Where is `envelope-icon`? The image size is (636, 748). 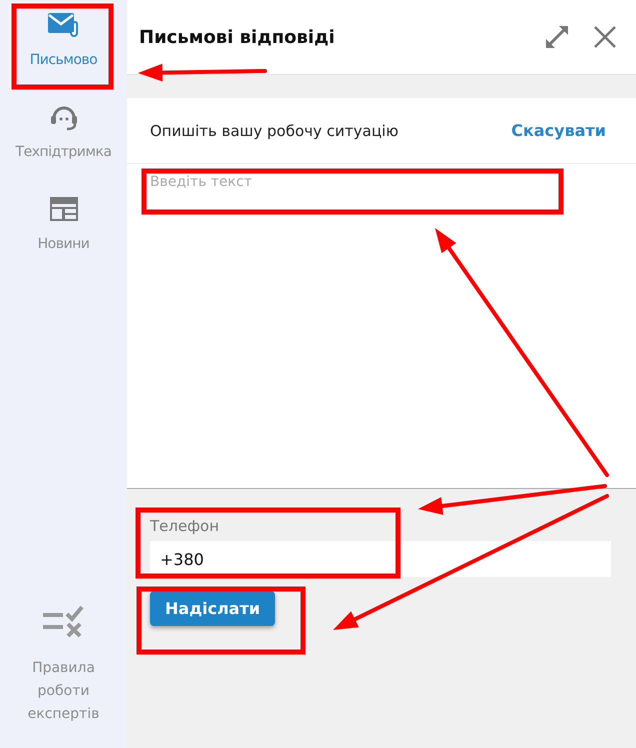 envelope-icon is located at coordinates (63, 25).